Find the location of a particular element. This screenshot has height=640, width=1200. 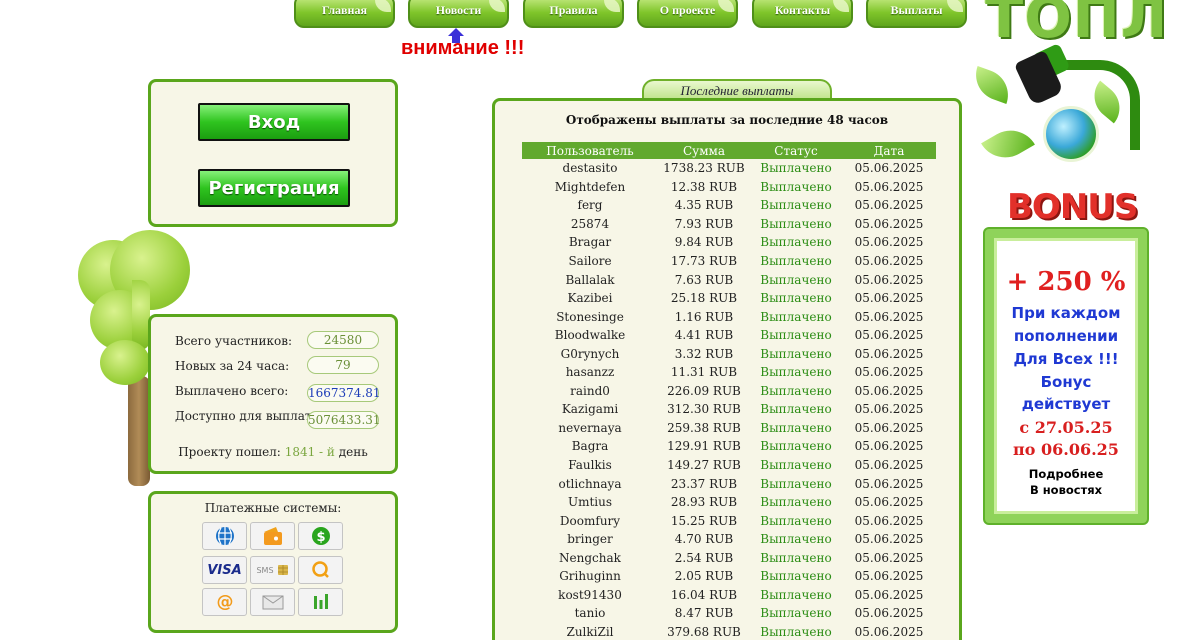

webmoney-icon is located at coordinates (224, 536).